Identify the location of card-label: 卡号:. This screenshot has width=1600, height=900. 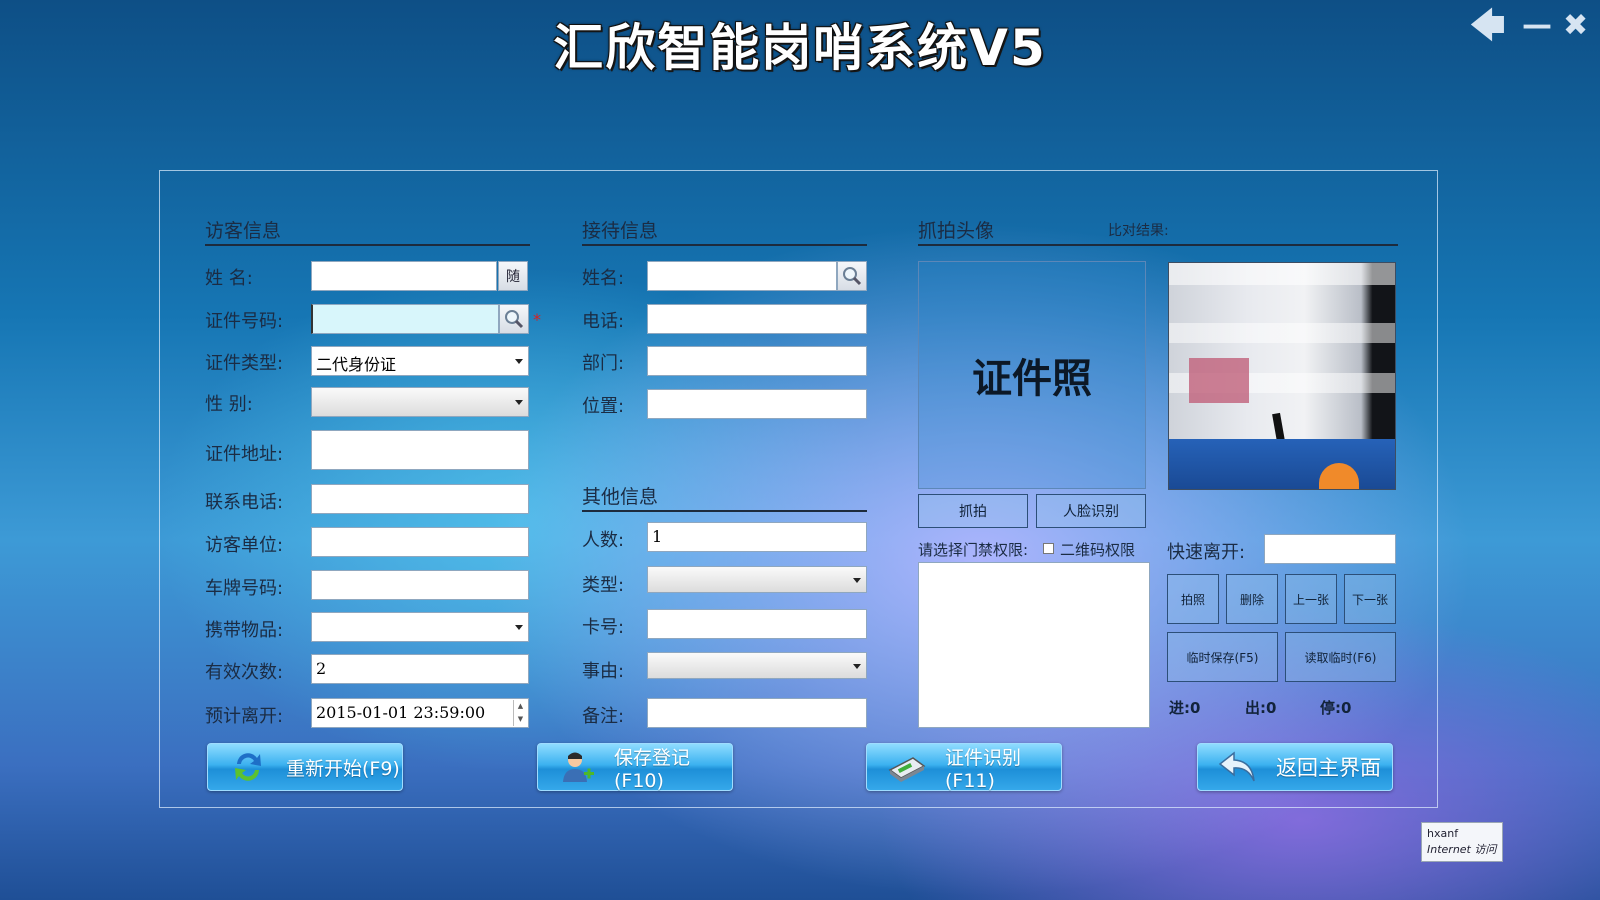
(603, 627).